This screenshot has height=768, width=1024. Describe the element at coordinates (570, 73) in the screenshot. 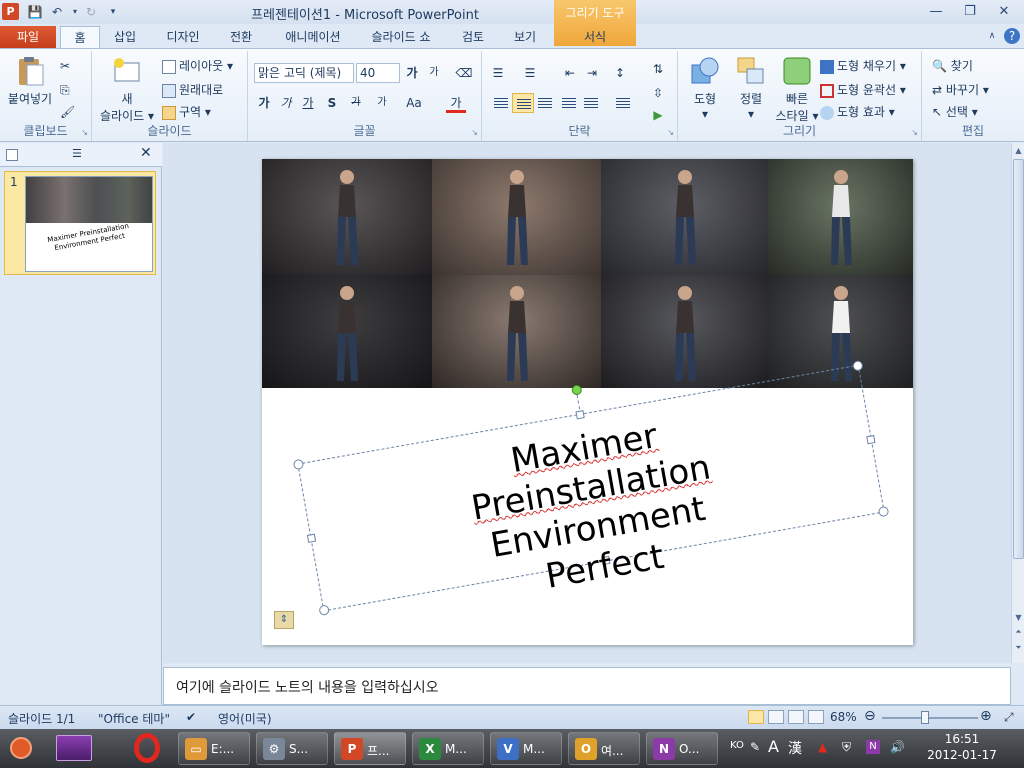

I see `decrease-indent-icon: ⇤` at that location.